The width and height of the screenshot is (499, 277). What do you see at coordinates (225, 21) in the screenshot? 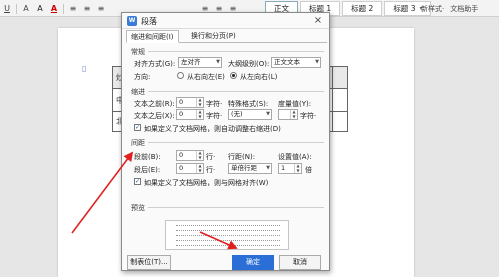
I see `dialog-titlebar: W 段落 ×` at bounding box center [225, 21].